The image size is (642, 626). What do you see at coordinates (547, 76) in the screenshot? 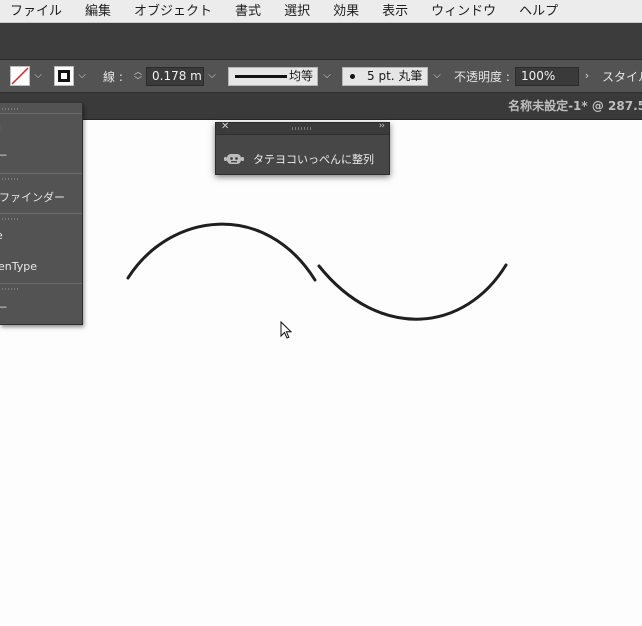
I see `opacity-input: 100%` at bounding box center [547, 76].